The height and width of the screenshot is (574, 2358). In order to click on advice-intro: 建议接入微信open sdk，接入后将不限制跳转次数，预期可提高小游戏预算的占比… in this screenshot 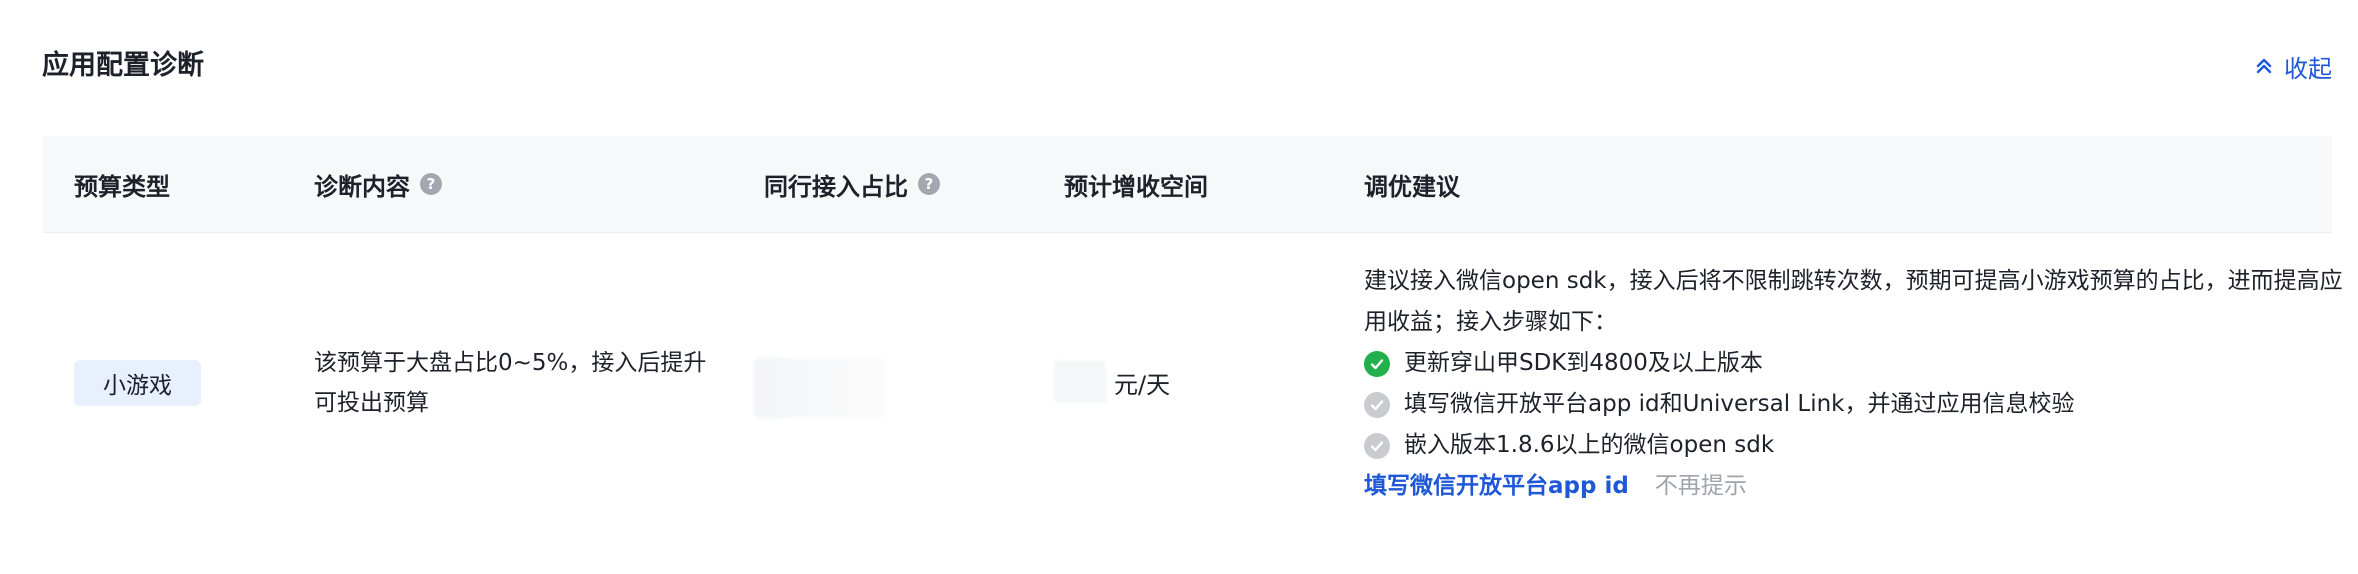, I will do `click(1853, 301)`.